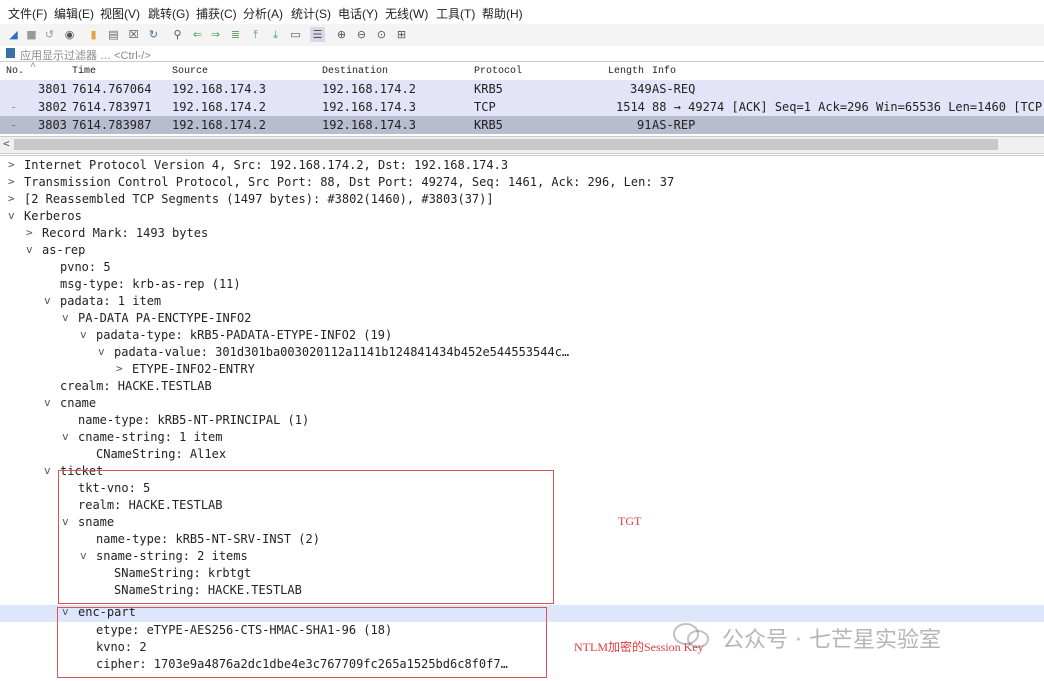 The width and height of the screenshot is (1044, 681). What do you see at coordinates (78, 403) in the screenshot?
I see `tree-item-label: cname` at bounding box center [78, 403].